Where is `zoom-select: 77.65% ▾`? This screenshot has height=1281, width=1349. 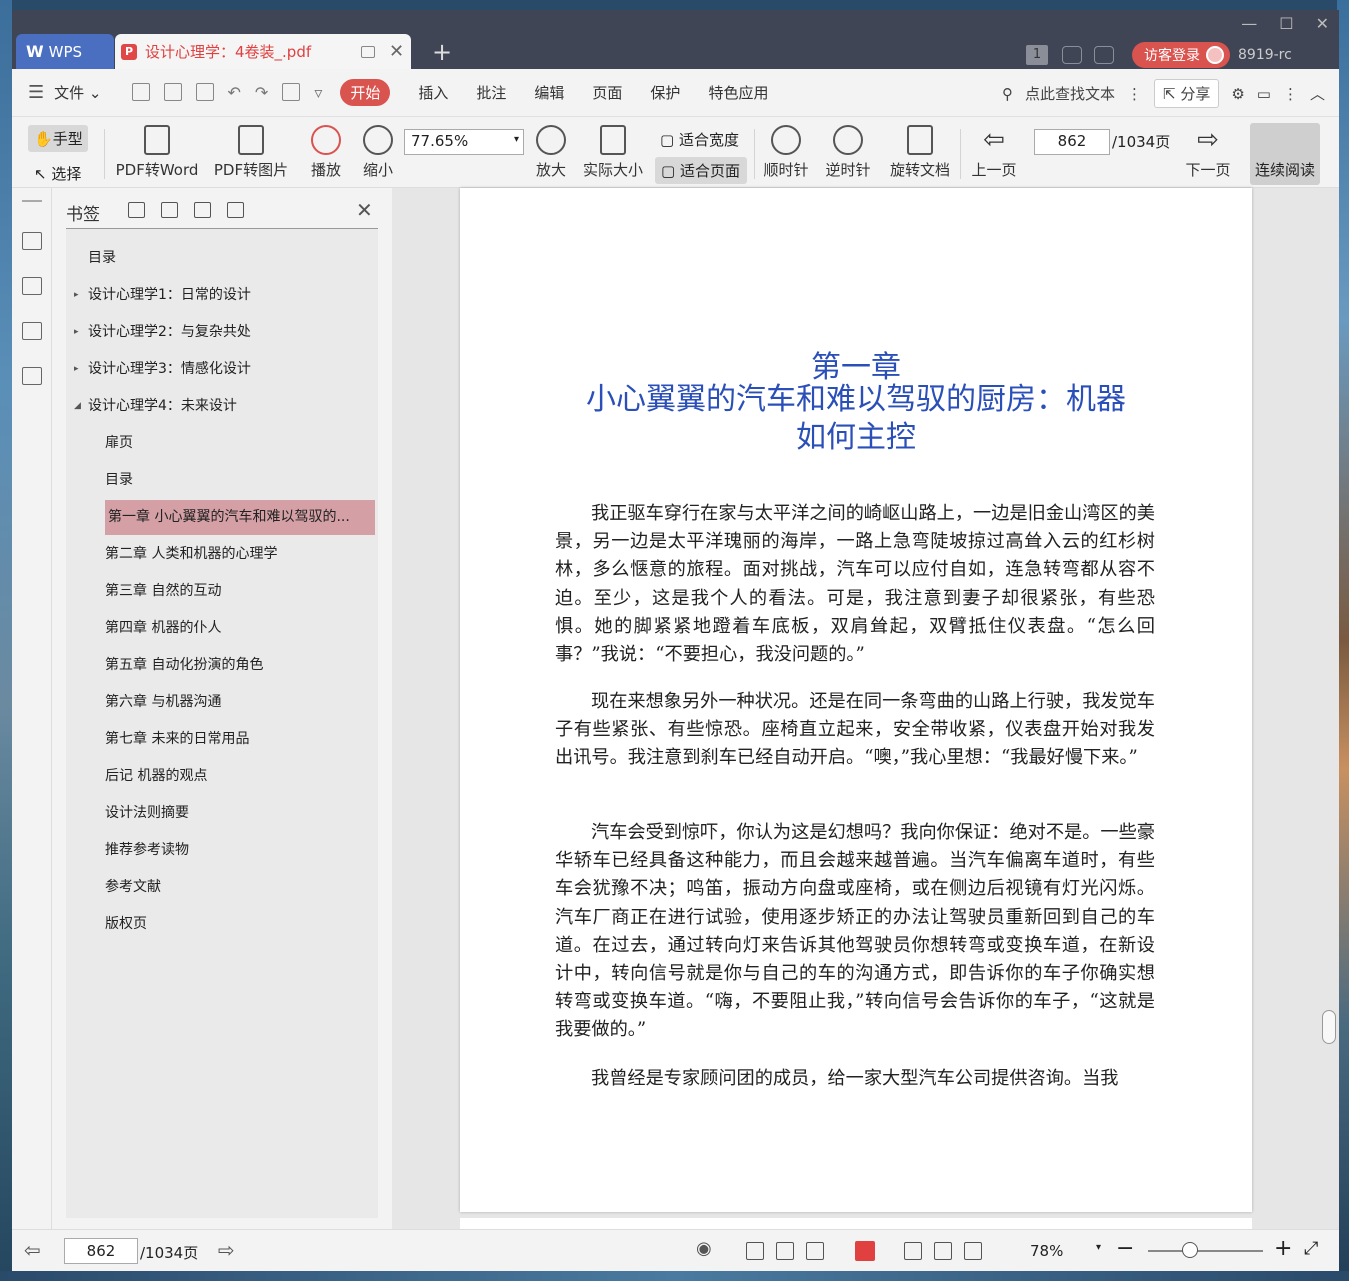 zoom-select: 77.65% ▾ is located at coordinates (464, 142).